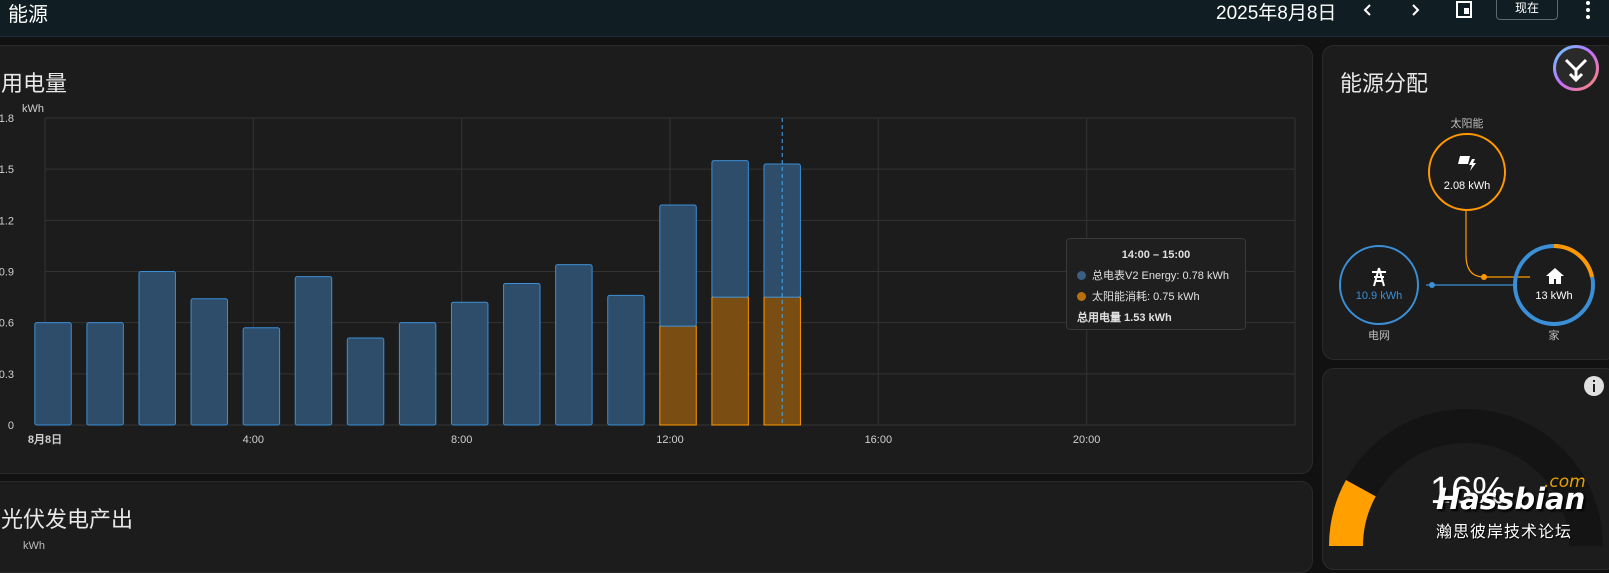 Image resolution: width=1609 pixels, height=573 pixels. I want to click on solar-card-title: 光伏发电产出, so click(67, 519).